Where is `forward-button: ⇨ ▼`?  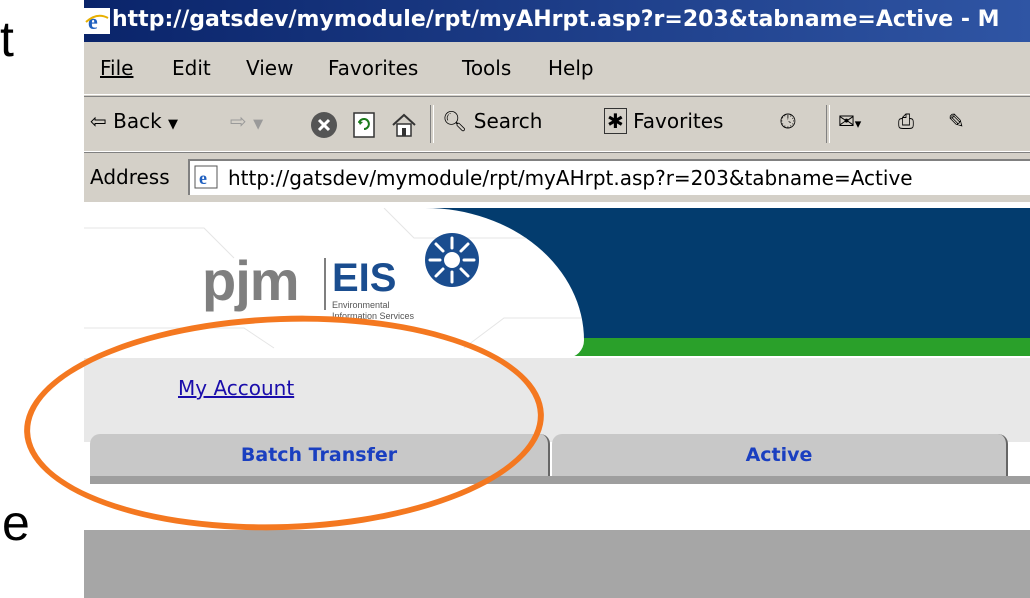
forward-button: ⇨ ▼ is located at coordinates (246, 121).